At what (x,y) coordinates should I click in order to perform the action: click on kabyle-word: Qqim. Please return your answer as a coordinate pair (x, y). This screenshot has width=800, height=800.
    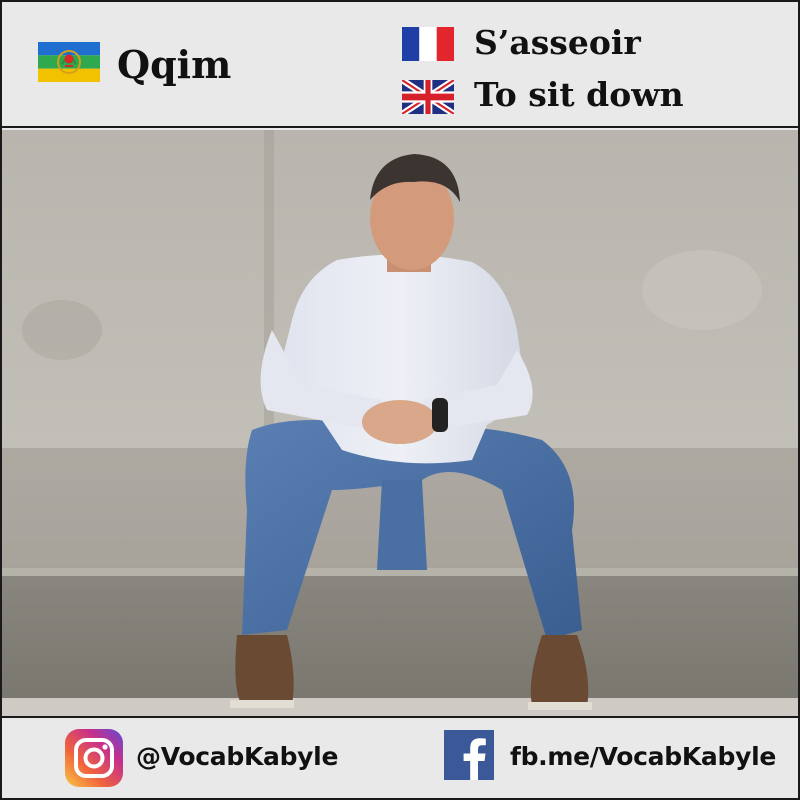
    Looking at the image, I should click on (174, 64).